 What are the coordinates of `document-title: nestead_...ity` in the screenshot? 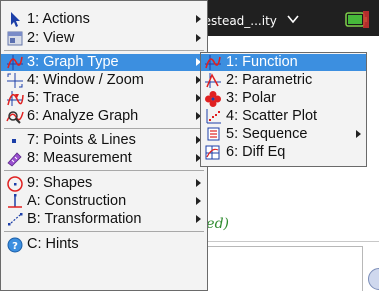 It's located at (236, 21).